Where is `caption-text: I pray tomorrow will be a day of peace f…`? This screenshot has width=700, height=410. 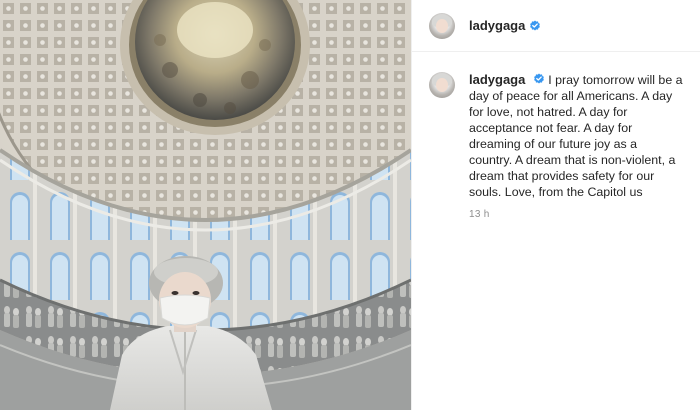
caption-text: I pray tomorrow will be a day of peace f… is located at coordinates (576, 136).